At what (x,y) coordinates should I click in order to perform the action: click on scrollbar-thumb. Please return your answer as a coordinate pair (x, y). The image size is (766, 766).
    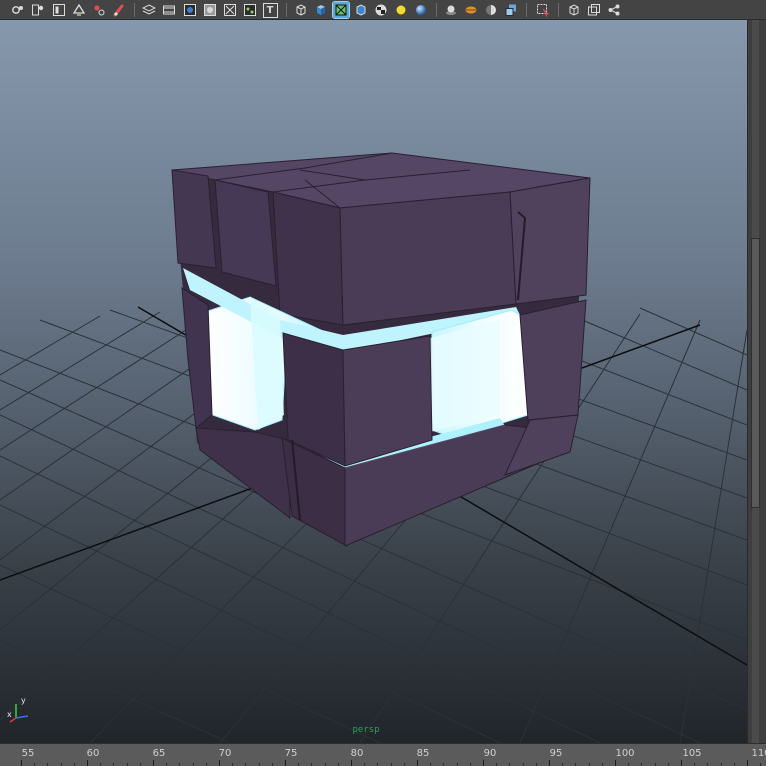
    Looking at the image, I should click on (755, 373).